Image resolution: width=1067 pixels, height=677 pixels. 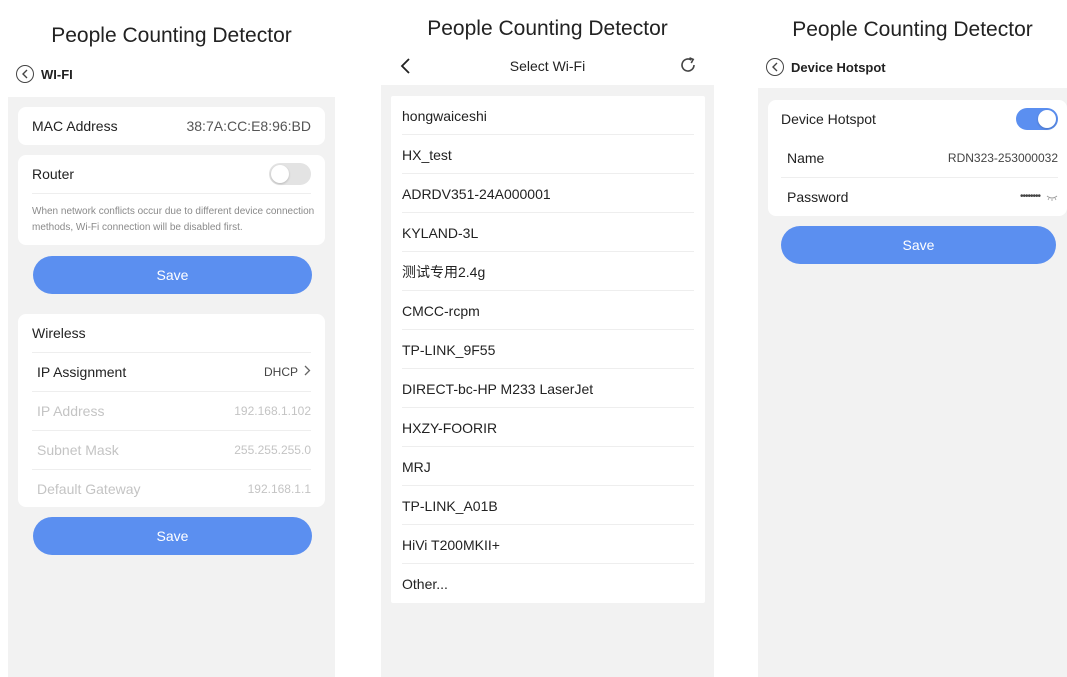 What do you see at coordinates (416, 466) in the screenshot?
I see `wifi-network-name: MRJ` at bounding box center [416, 466].